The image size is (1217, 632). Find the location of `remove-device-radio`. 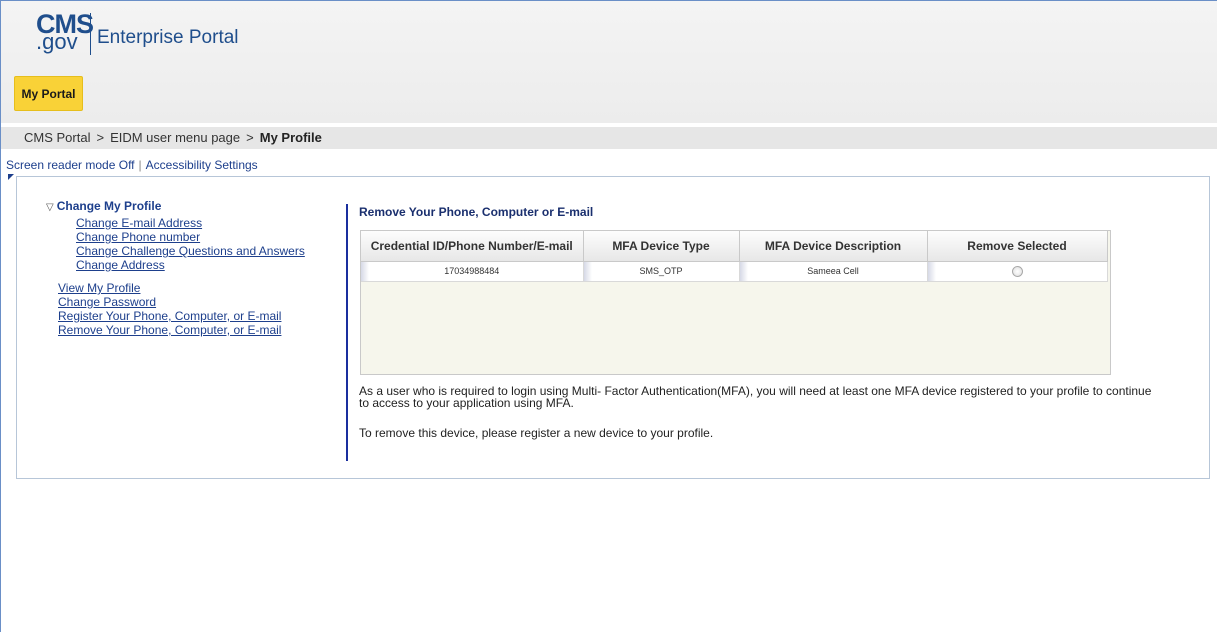

remove-device-radio is located at coordinates (1017, 271).